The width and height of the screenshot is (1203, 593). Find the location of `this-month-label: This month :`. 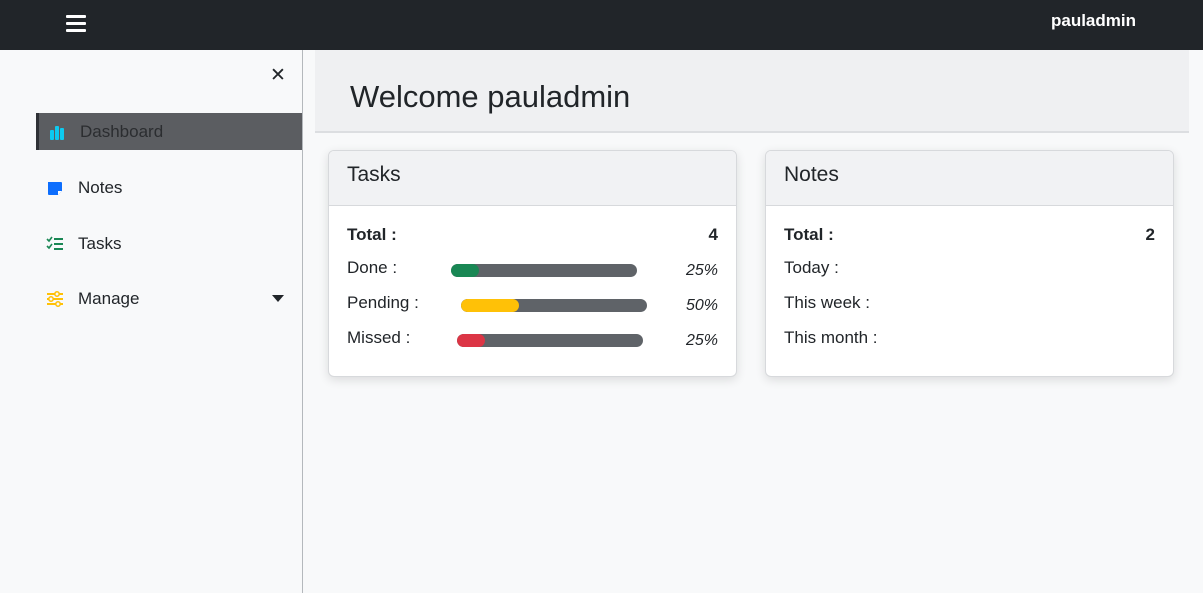

this-month-label: This month : is located at coordinates (831, 337).